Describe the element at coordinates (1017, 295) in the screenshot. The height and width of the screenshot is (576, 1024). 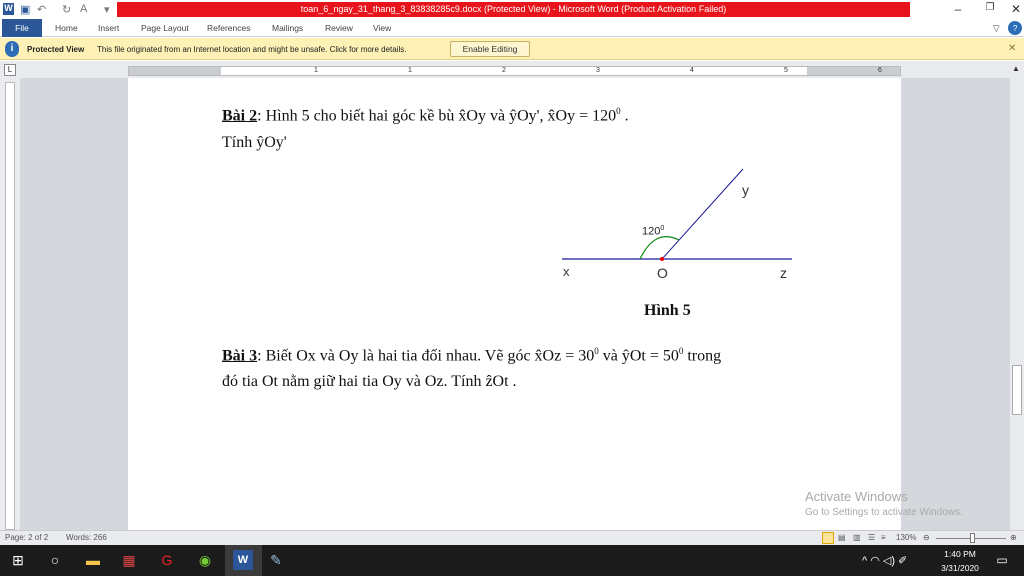
I see `vertical-scrollbar` at that location.